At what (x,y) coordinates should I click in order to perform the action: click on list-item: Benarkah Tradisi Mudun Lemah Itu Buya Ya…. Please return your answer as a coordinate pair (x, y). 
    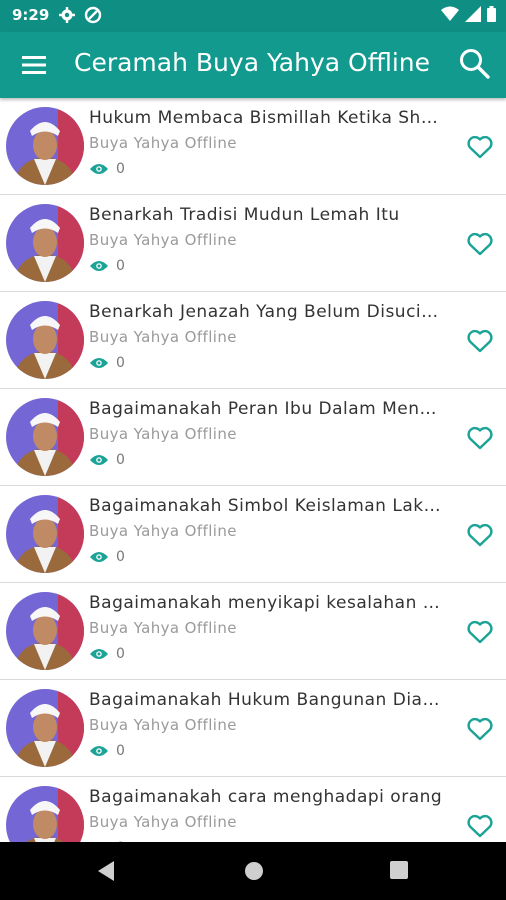
    Looking at the image, I should click on (253, 243).